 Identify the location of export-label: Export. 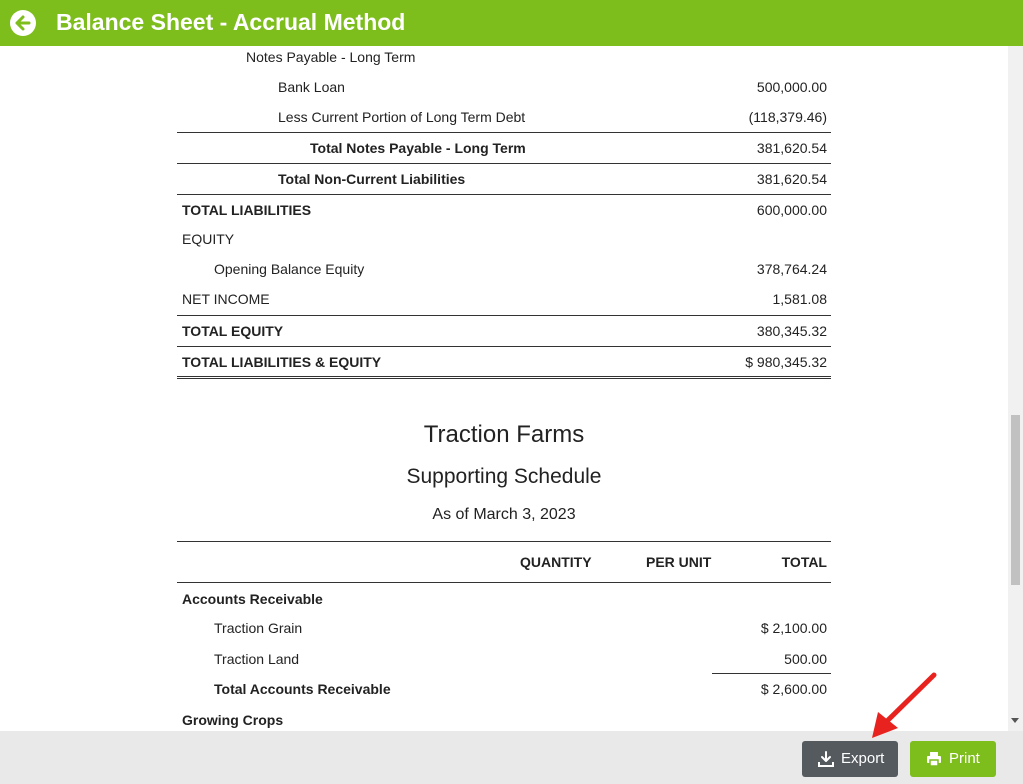
(863, 758).